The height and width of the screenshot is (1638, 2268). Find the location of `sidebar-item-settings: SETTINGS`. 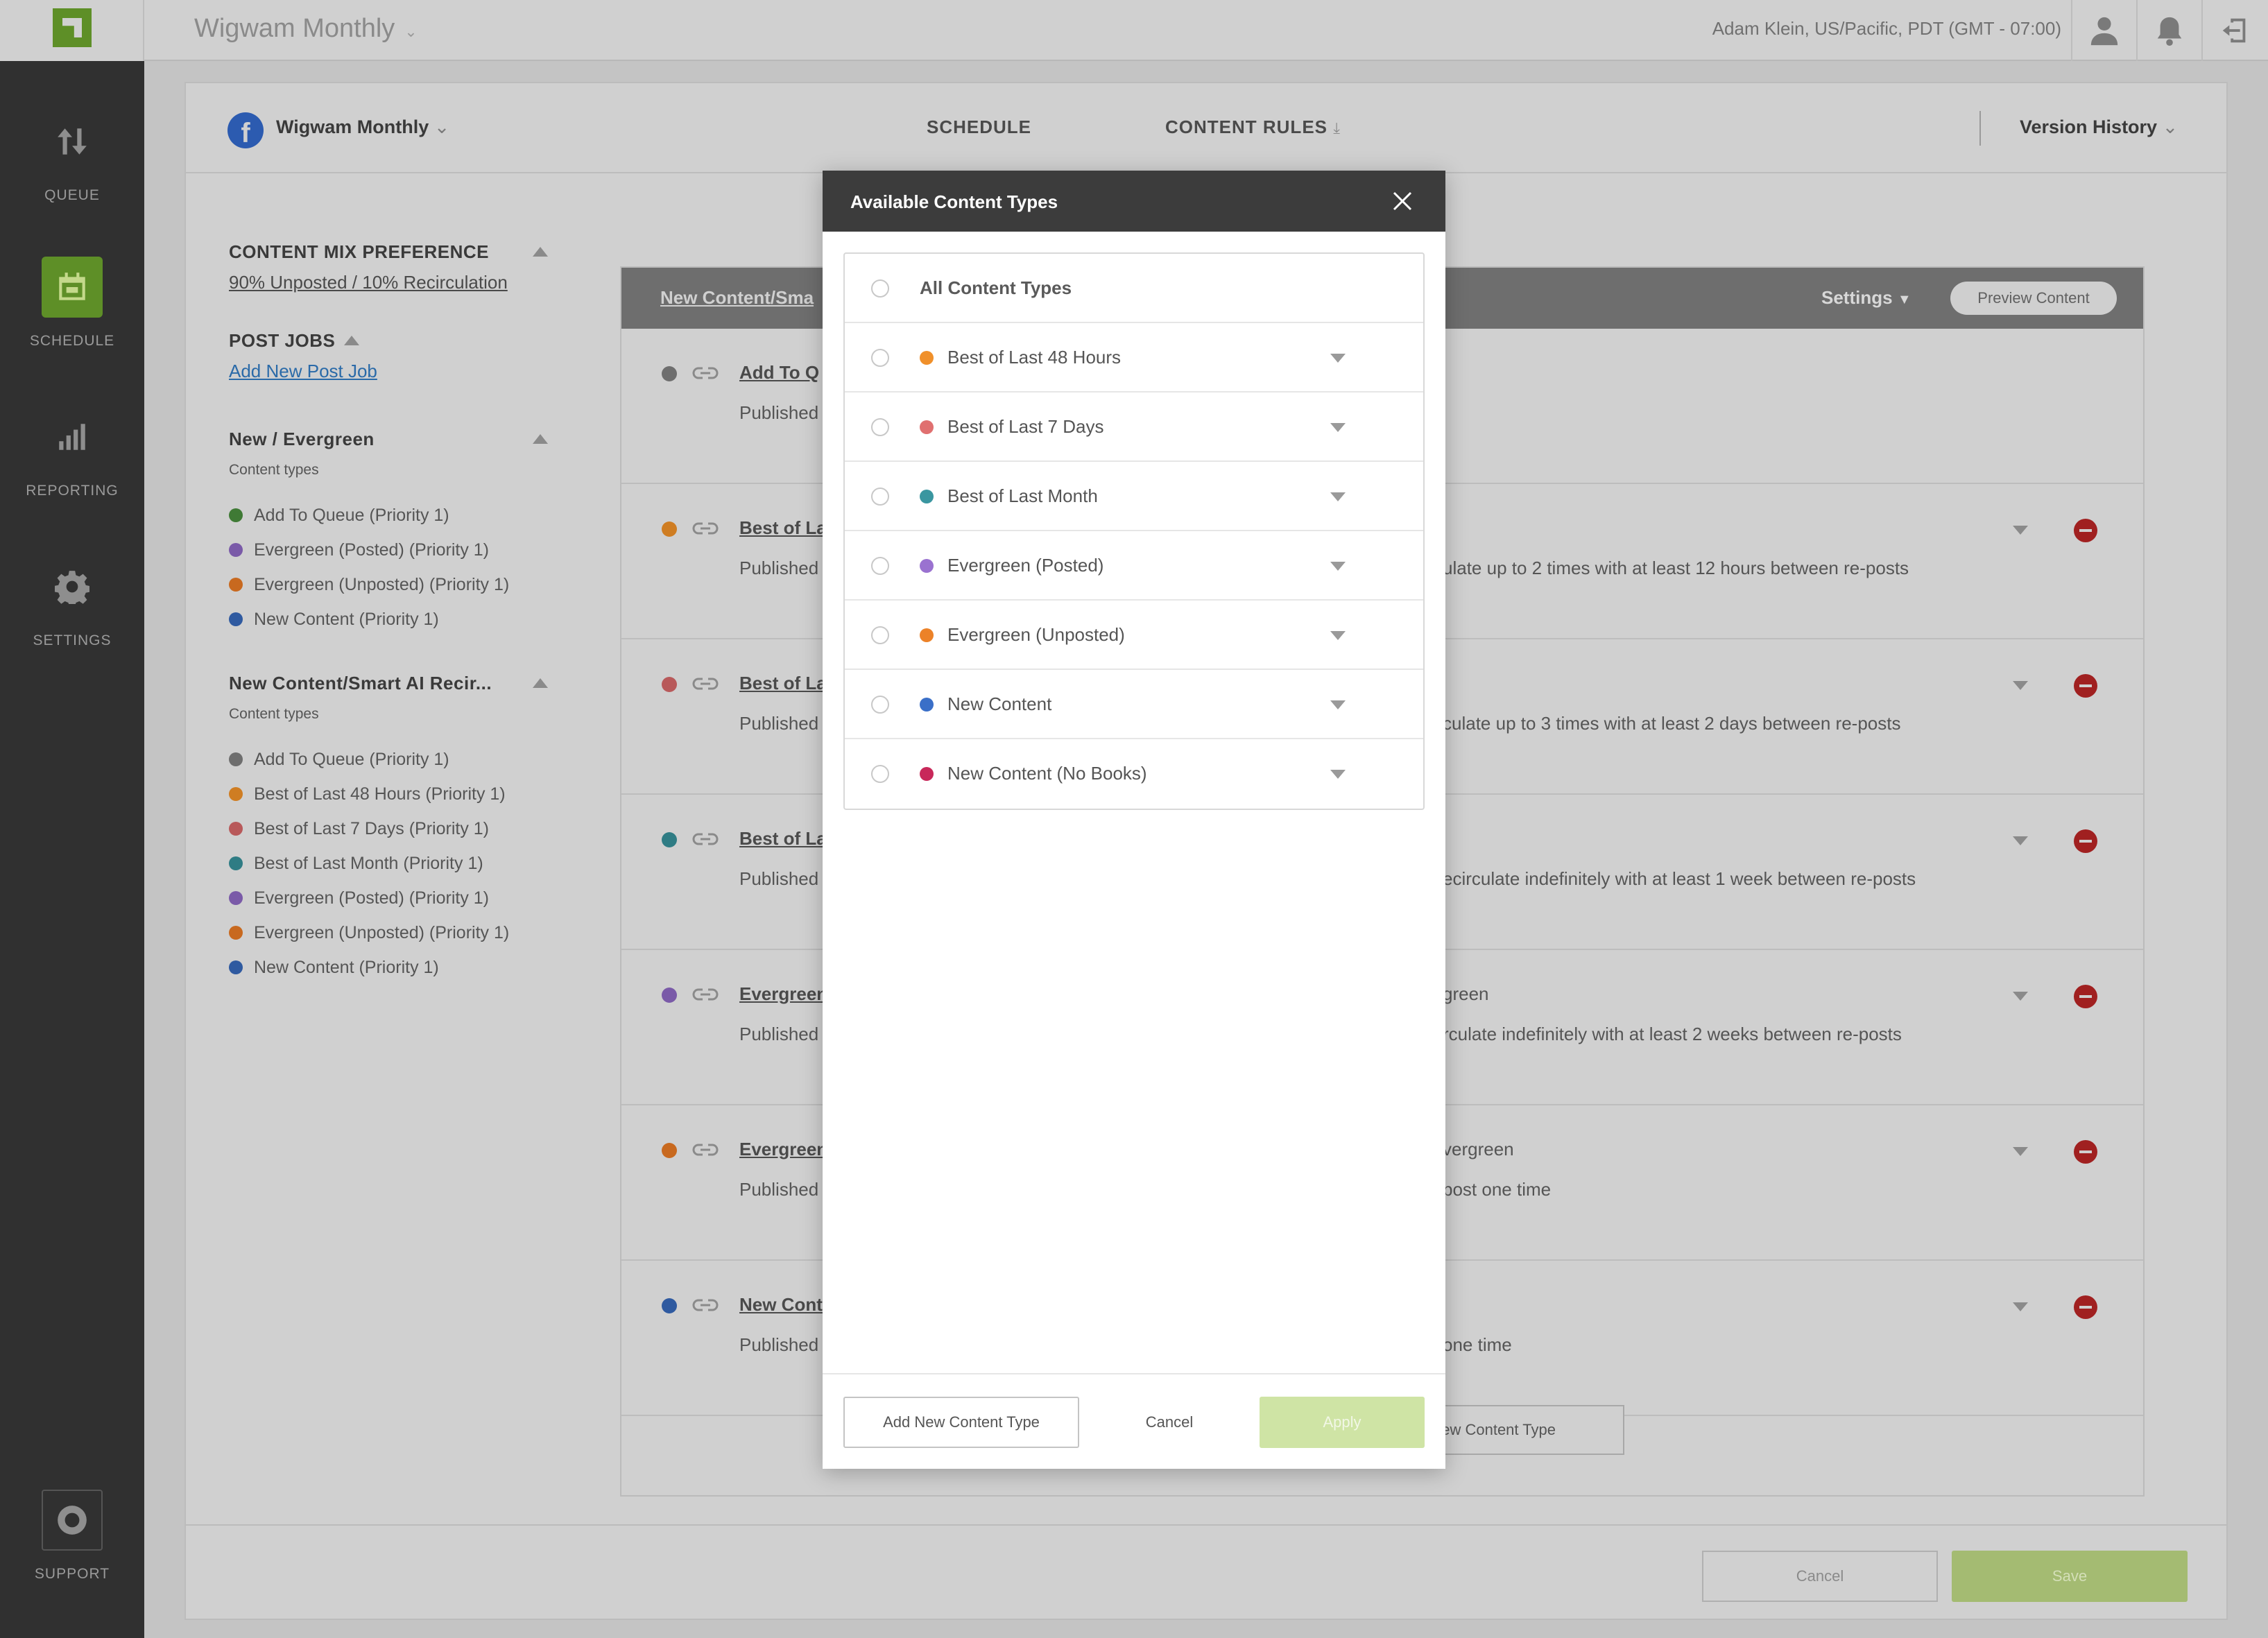

sidebar-item-settings: SETTINGS is located at coordinates (72, 602).